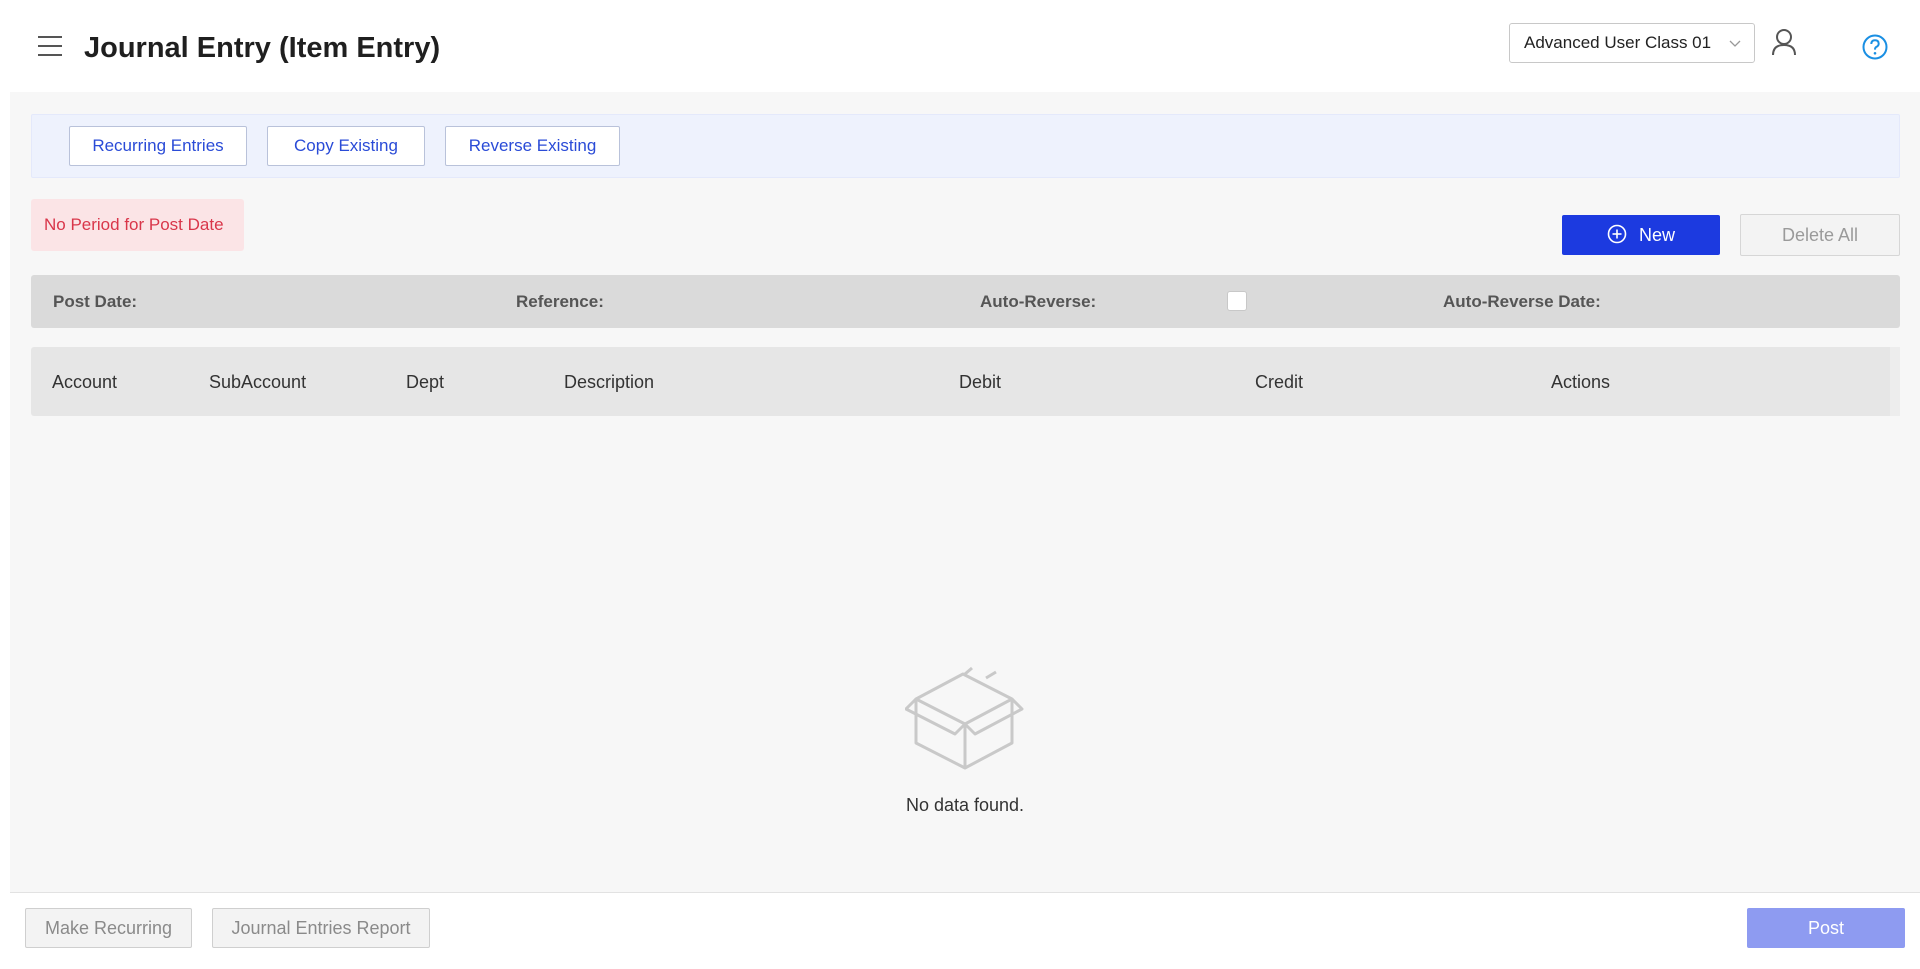 The image size is (1920, 969). Describe the element at coordinates (980, 382) in the screenshot. I see `column-header-debit: Debit` at that location.